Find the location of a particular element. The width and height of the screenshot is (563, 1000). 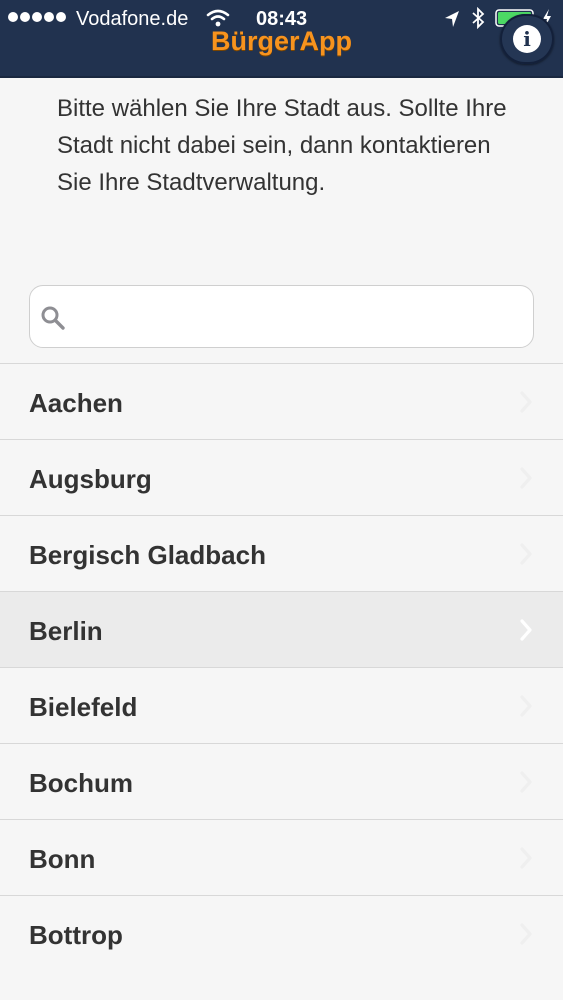

city-row: Bergisch Gladbach is located at coordinates (281, 553).